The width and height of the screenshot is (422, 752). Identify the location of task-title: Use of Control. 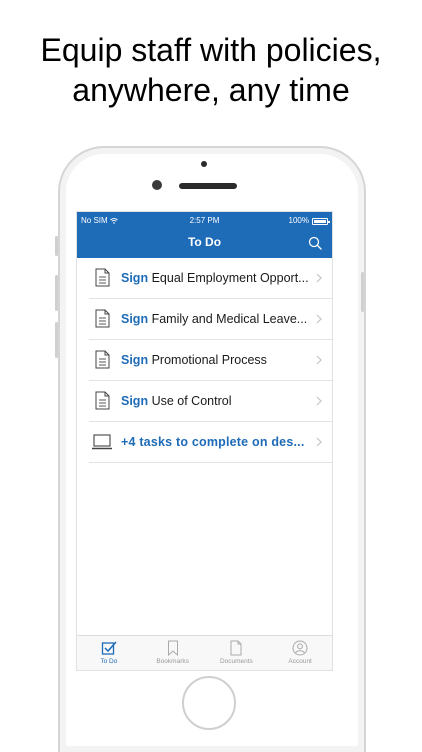
(191, 401).